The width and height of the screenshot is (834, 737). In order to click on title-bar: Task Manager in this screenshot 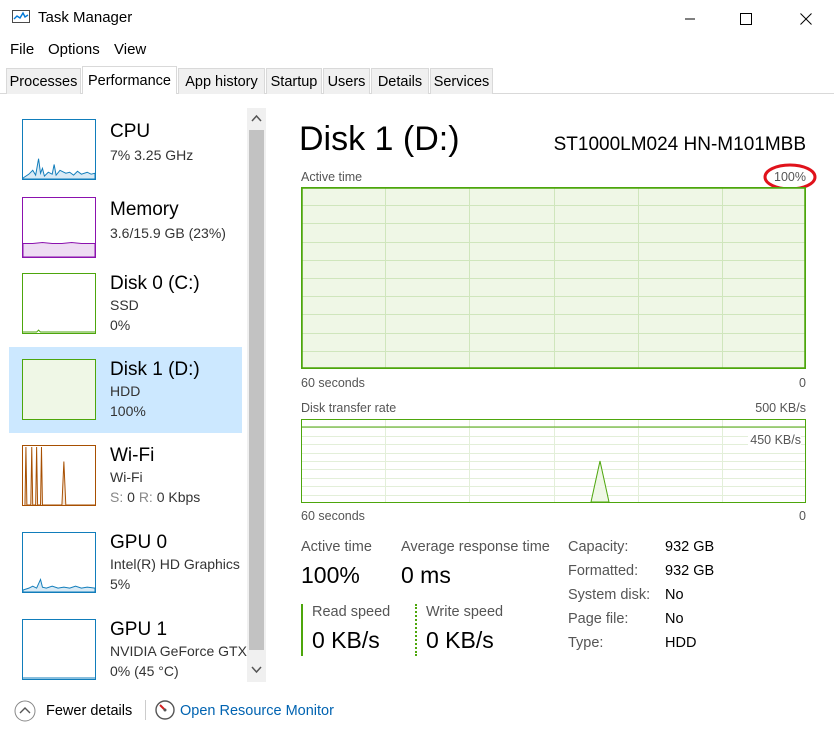, I will do `click(417, 19)`.